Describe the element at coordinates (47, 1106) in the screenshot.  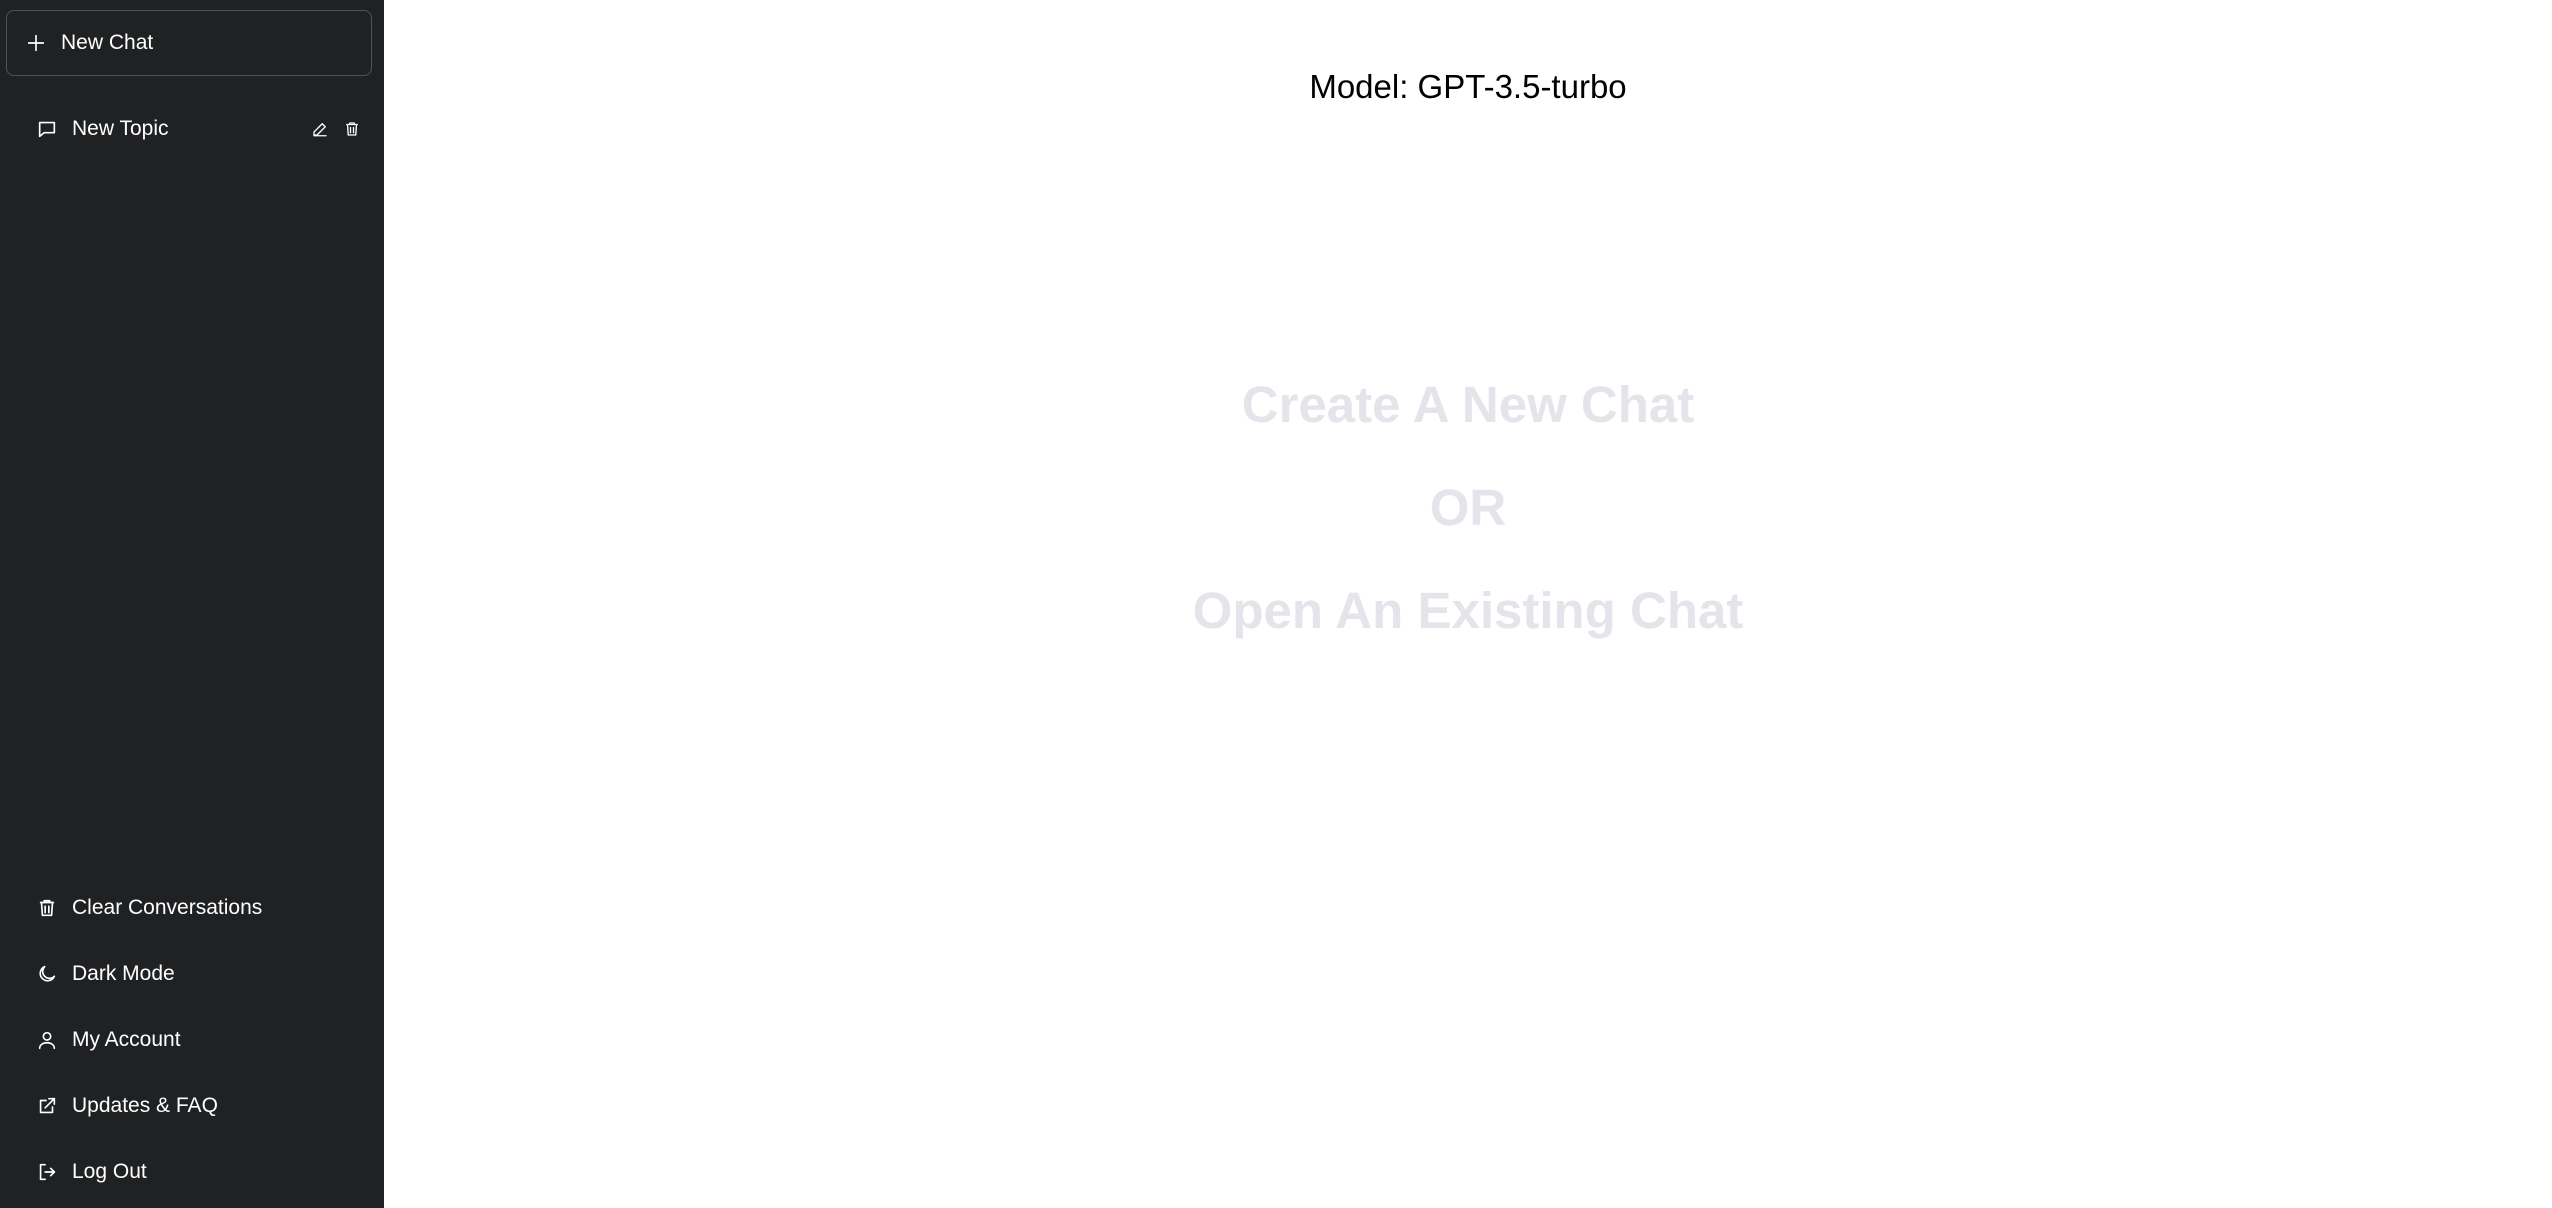
I see `external-link-icon` at that location.